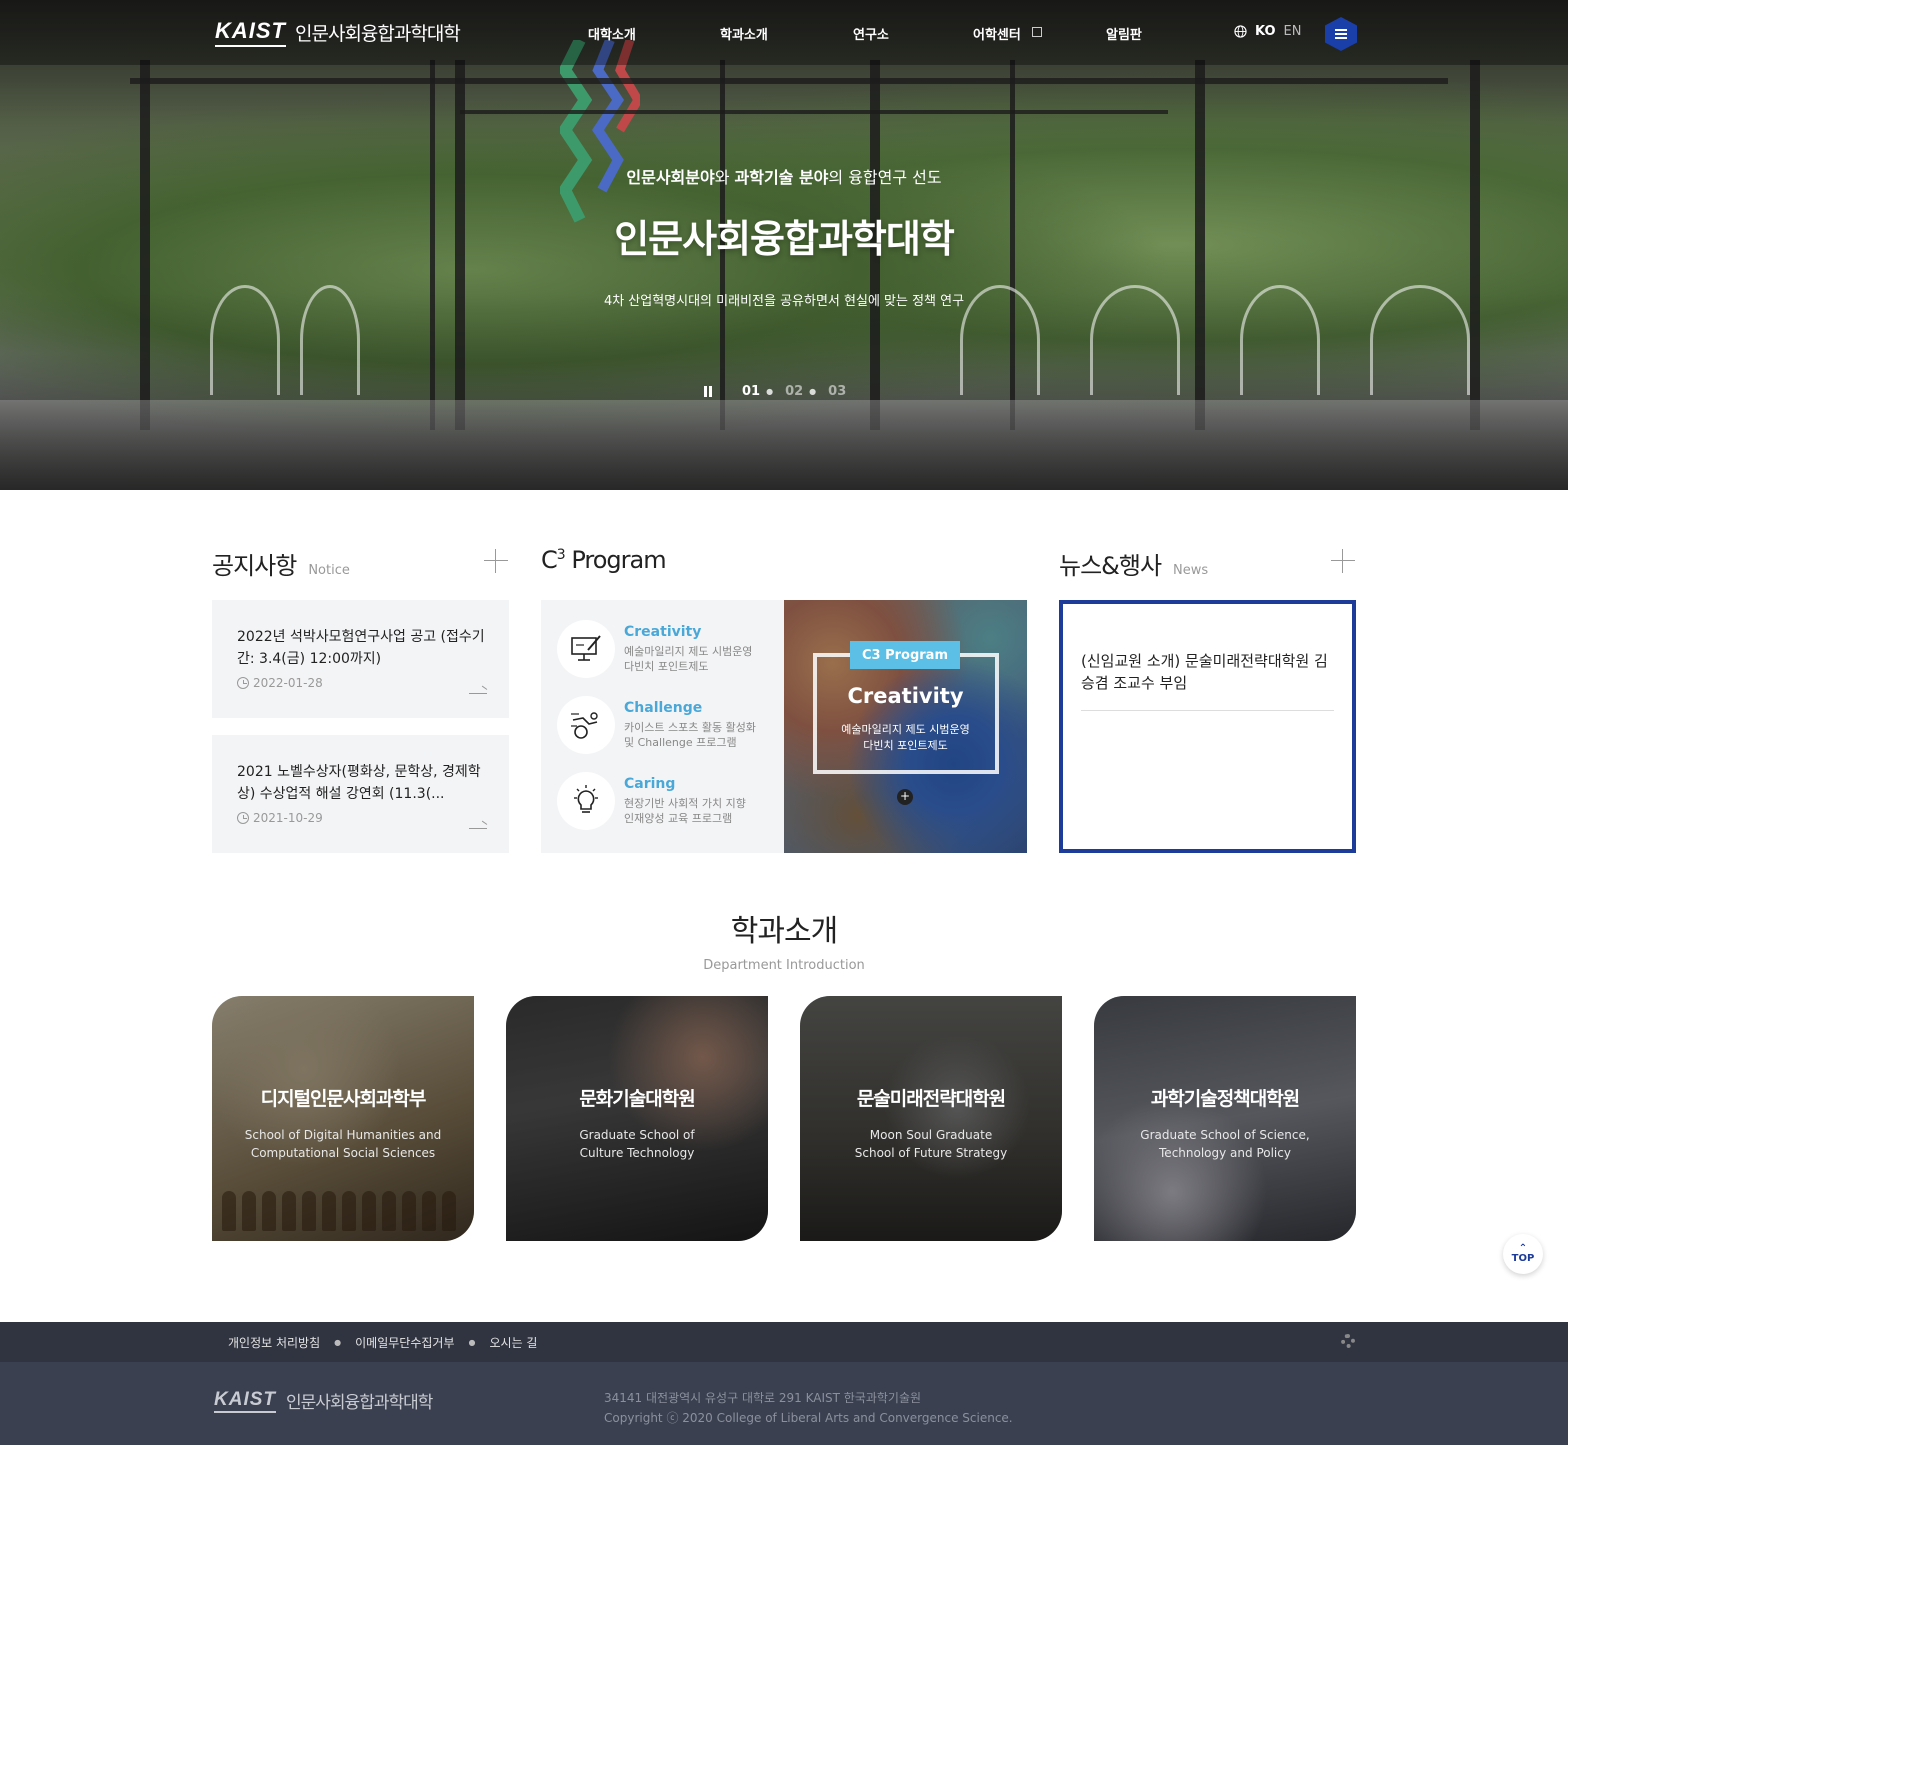 This screenshot has width=1920, height=1769. I want to click on slide-page-3: 03, so click(837, 391).